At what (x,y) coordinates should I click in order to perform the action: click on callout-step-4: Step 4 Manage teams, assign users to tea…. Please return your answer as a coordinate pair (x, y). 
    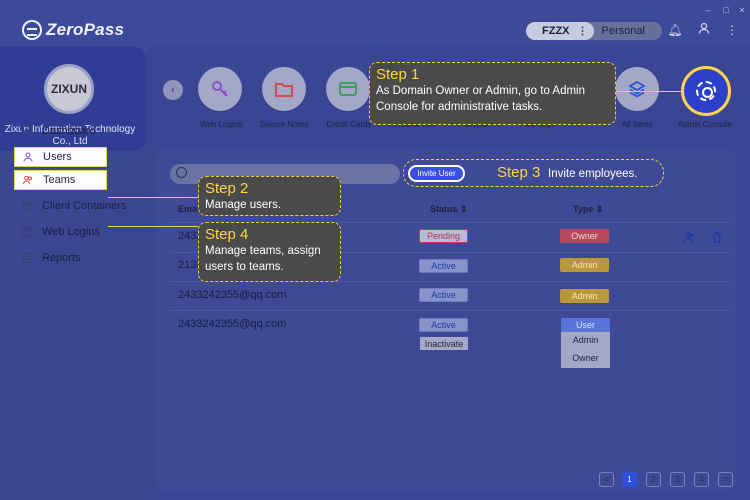
    Looking at the image, I should click on (269, 252).